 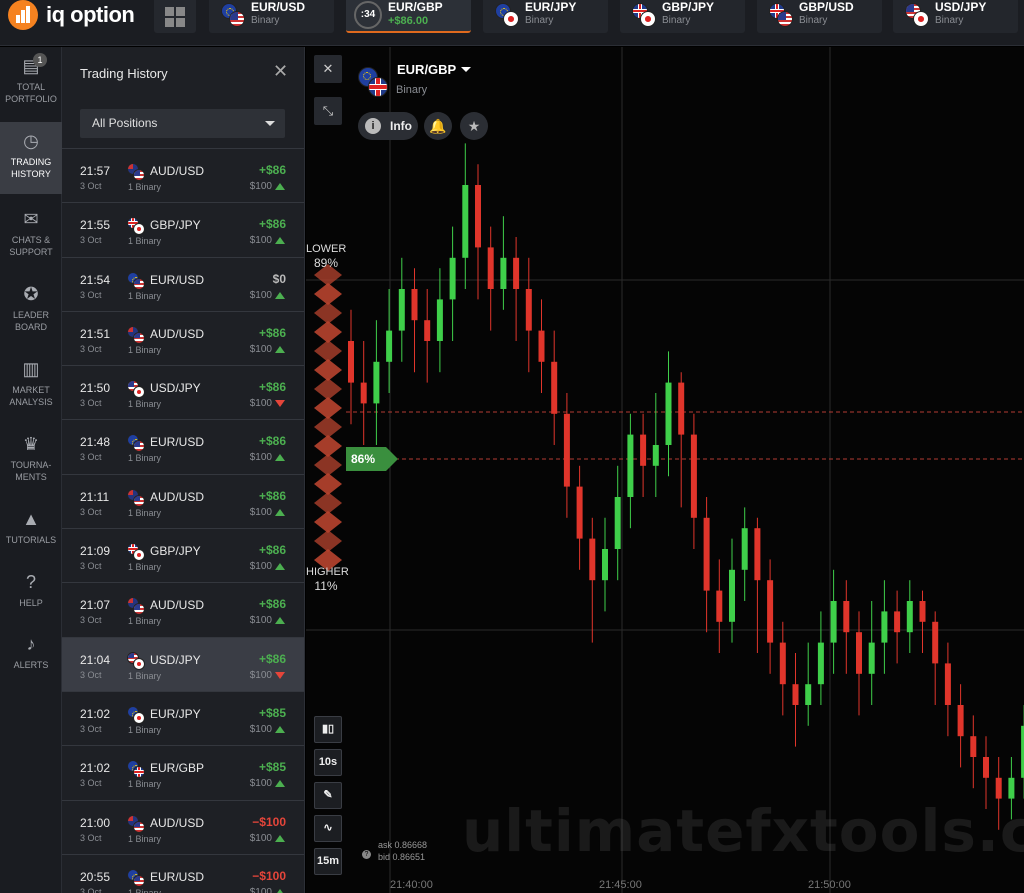 What do you see at coordinates (328, 828) in the screenshot?
I see `indicator-wave-icon: ∿` at bounding box center [328, 828].